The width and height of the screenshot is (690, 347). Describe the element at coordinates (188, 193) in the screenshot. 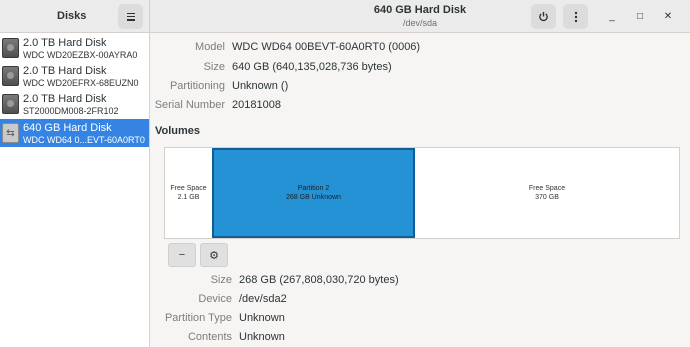

I see `volume-segment-free-space: Free Space 2.1 GB` at that location.